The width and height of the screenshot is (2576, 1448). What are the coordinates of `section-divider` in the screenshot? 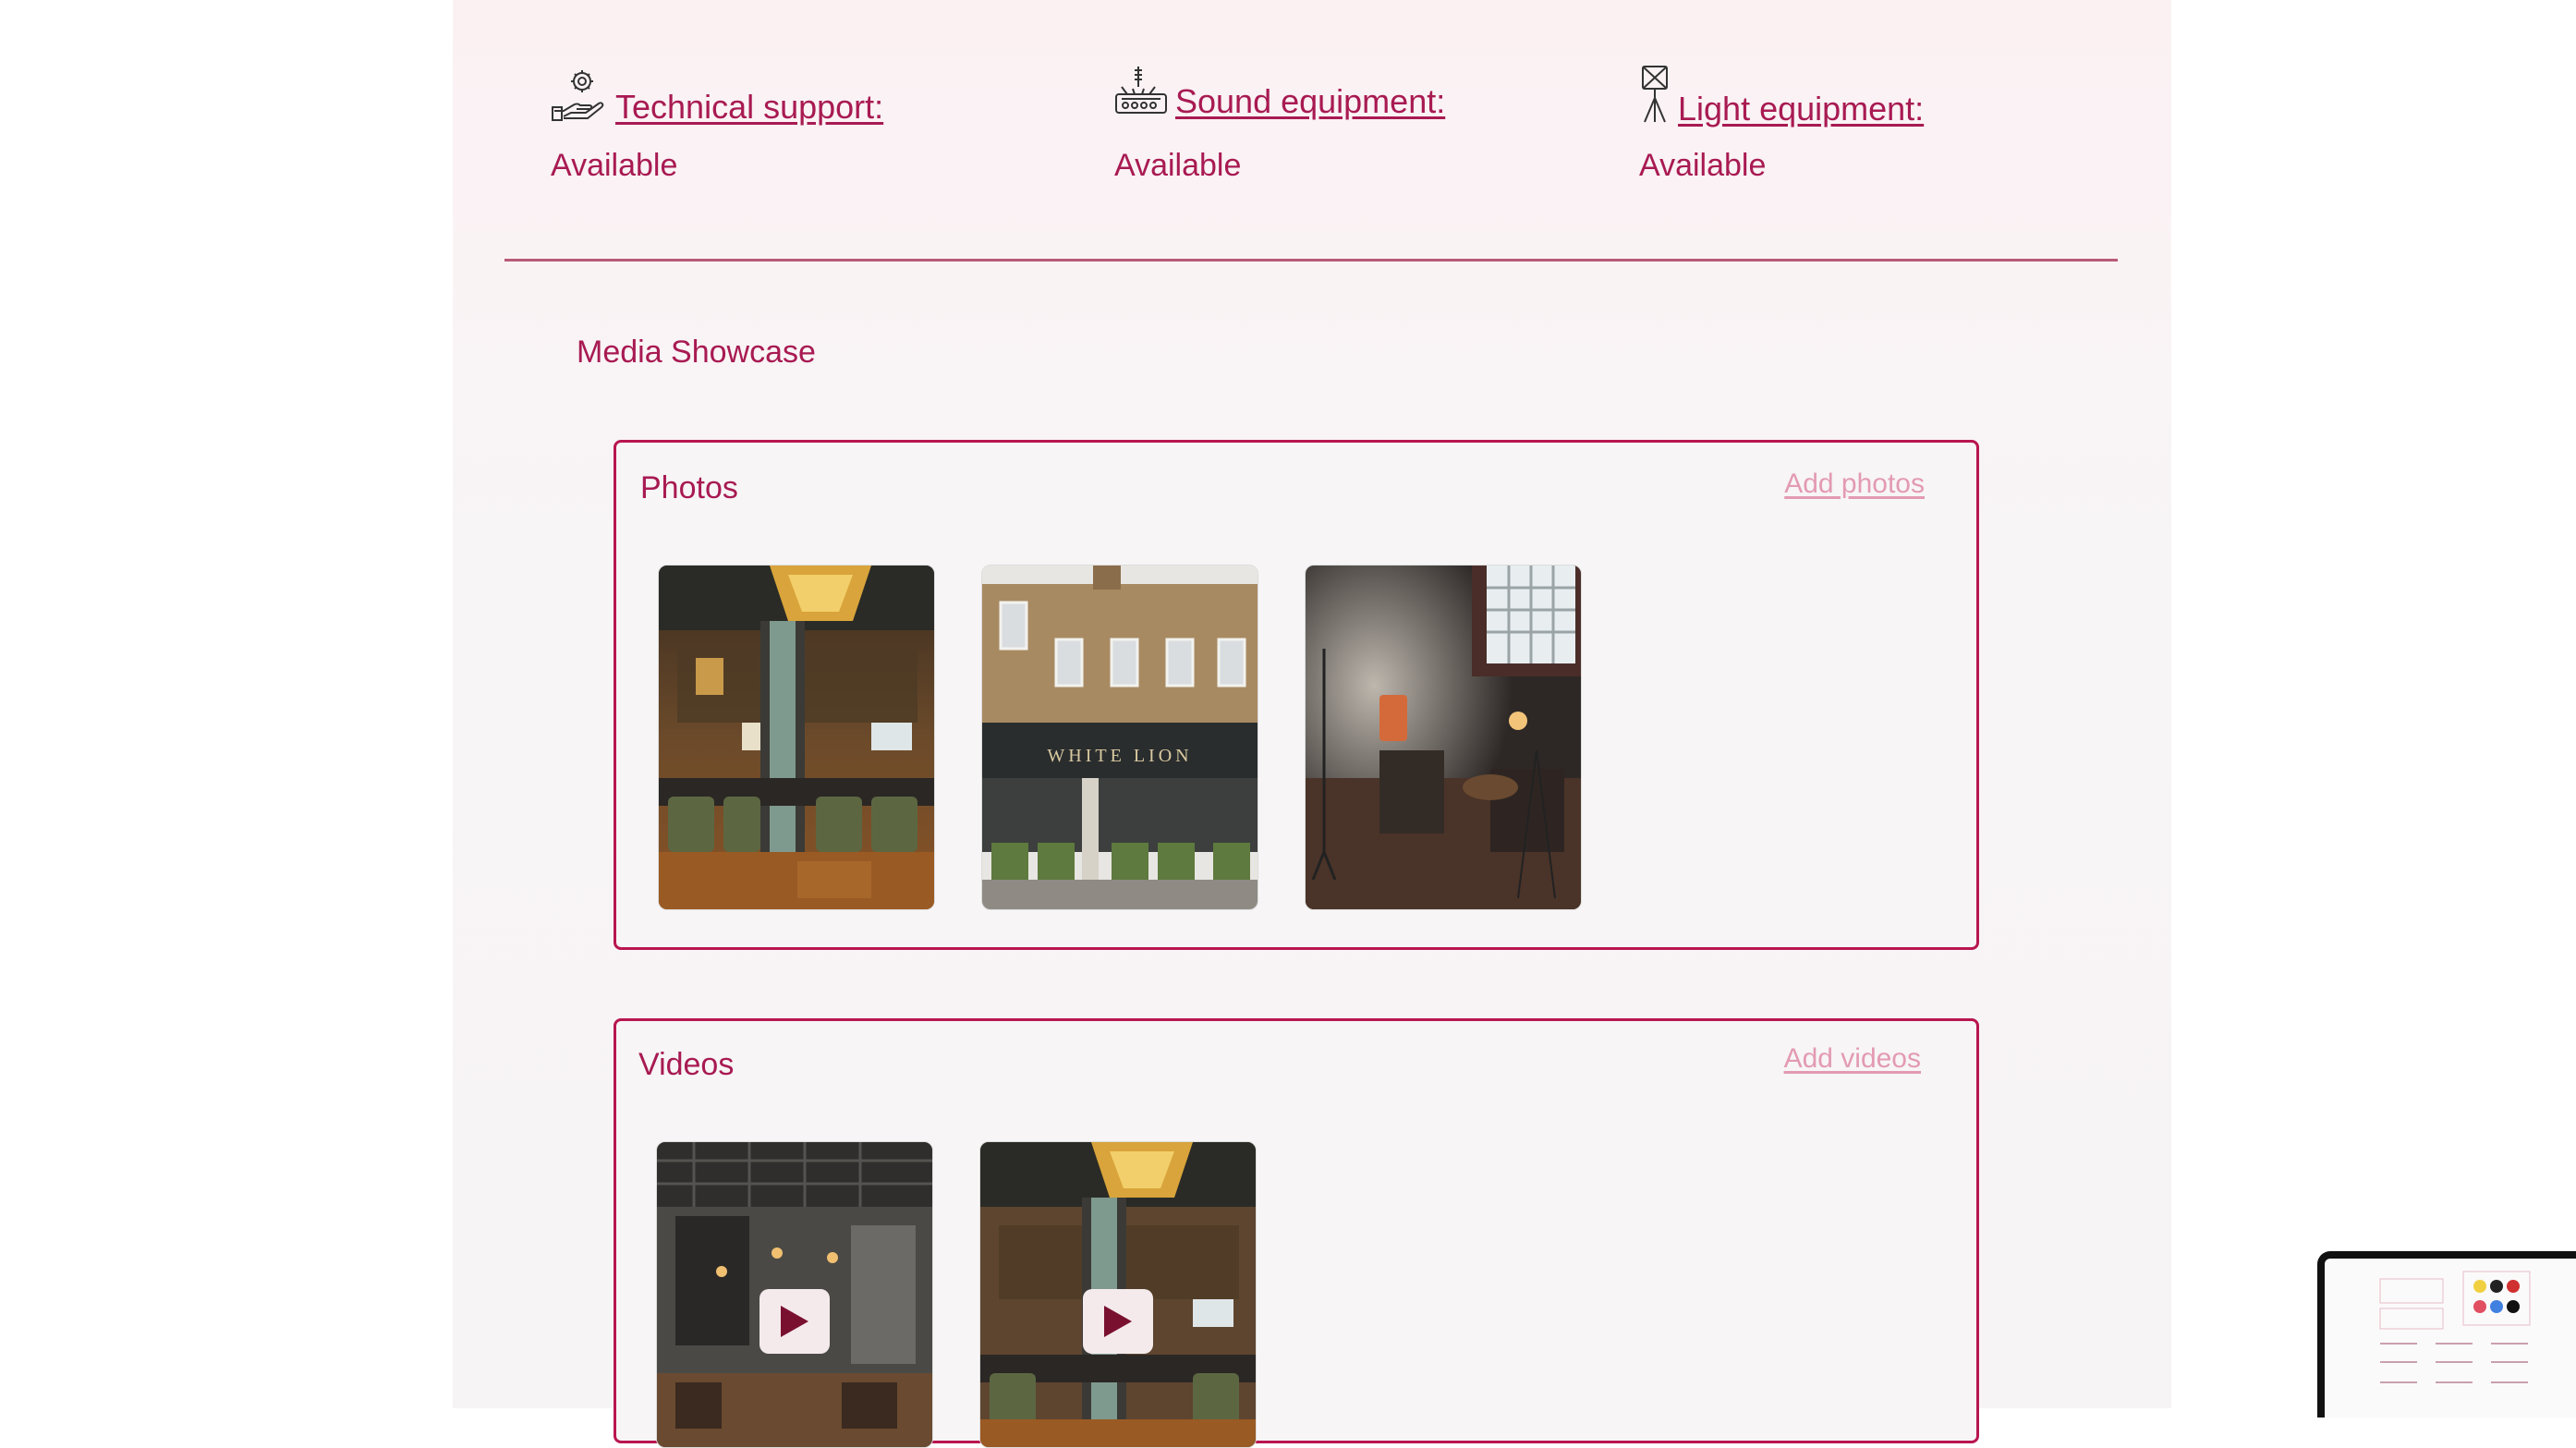 It's located at (1311, 260).